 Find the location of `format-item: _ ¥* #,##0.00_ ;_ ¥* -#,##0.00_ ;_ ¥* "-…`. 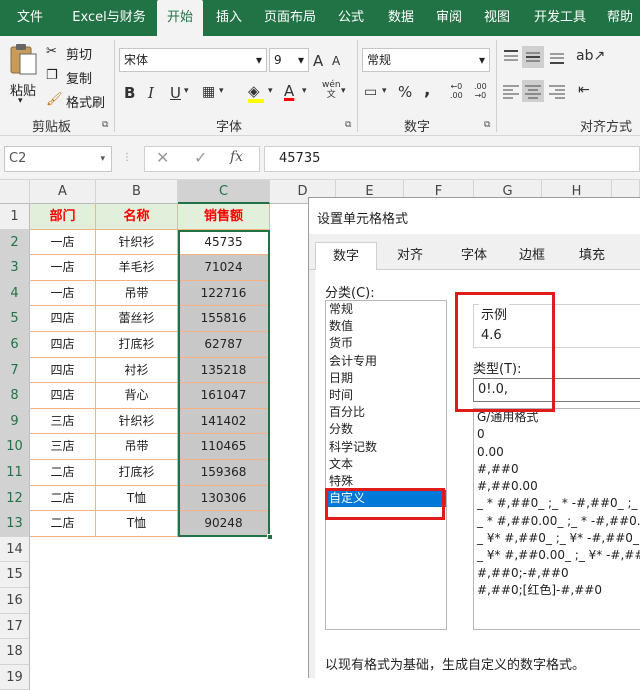

format-item: _ ¥* #,##0.00_ ;_ ¥* -#,##0.00_ ;_ ¥* "-… is located at coordinates (557, 555).